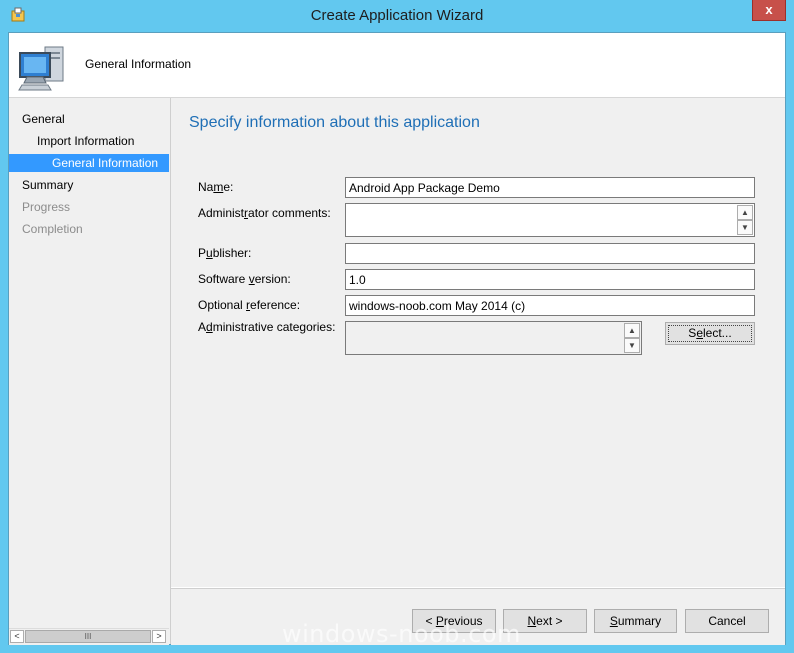  I want to click on name-label: Name:, so click(216, 187).